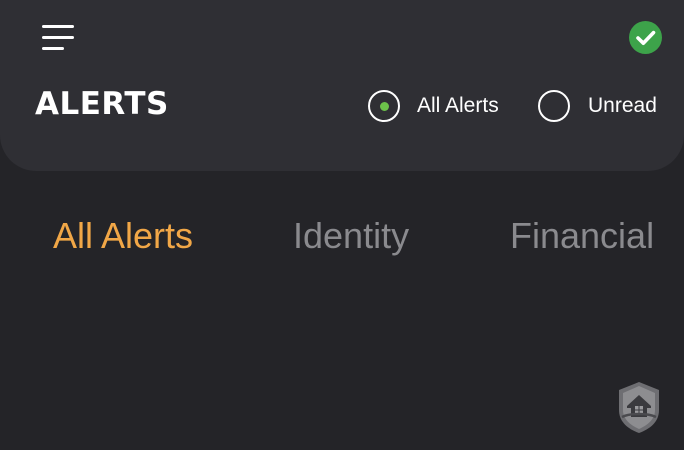 This screenshot has width=684, height=450. I want to click on page-title: ALERTS, so click(102, 104).